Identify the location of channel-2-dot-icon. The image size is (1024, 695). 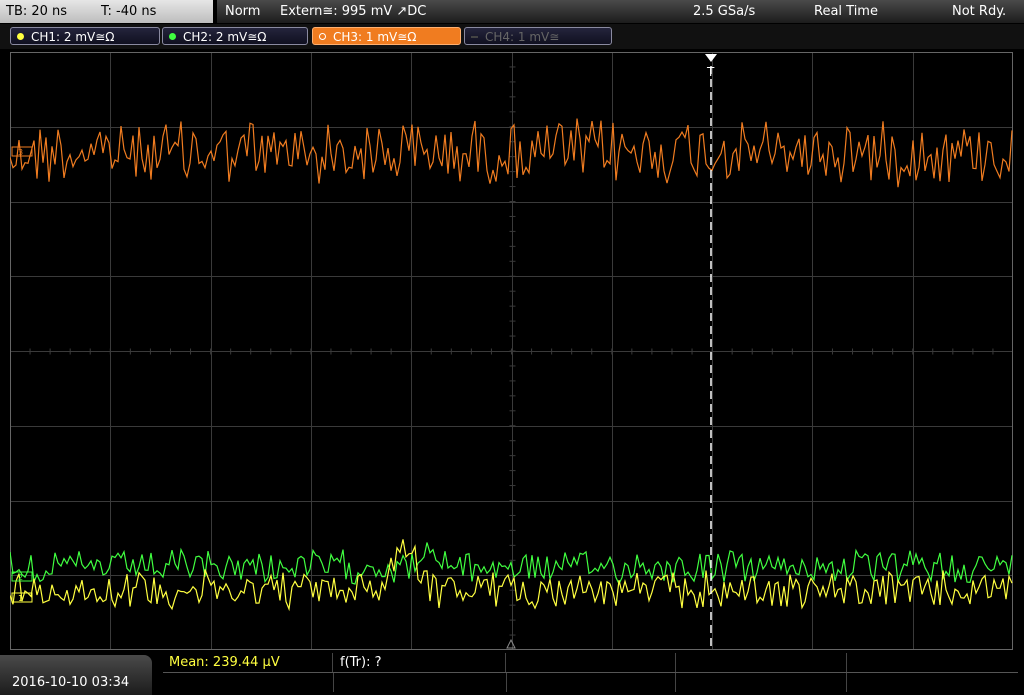
(172, 36).